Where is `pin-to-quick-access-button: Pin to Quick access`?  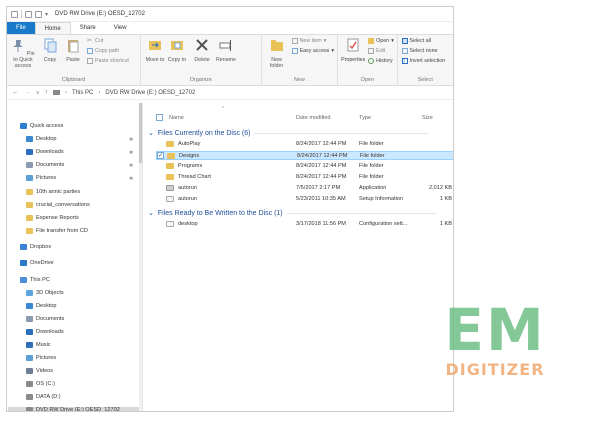 pin-to-quick-access-button: Pin to Quick access is located at coordinates (23, 53).